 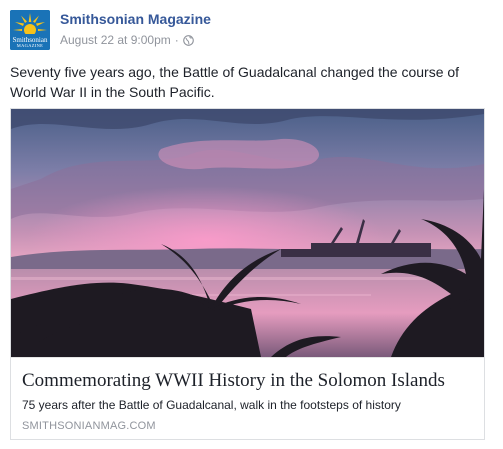 What do you see at coordinates (30, 45) in the screenshot?
I see `avatar-logo-subtext: MAGAZINE` at bounding box center [30, 45].